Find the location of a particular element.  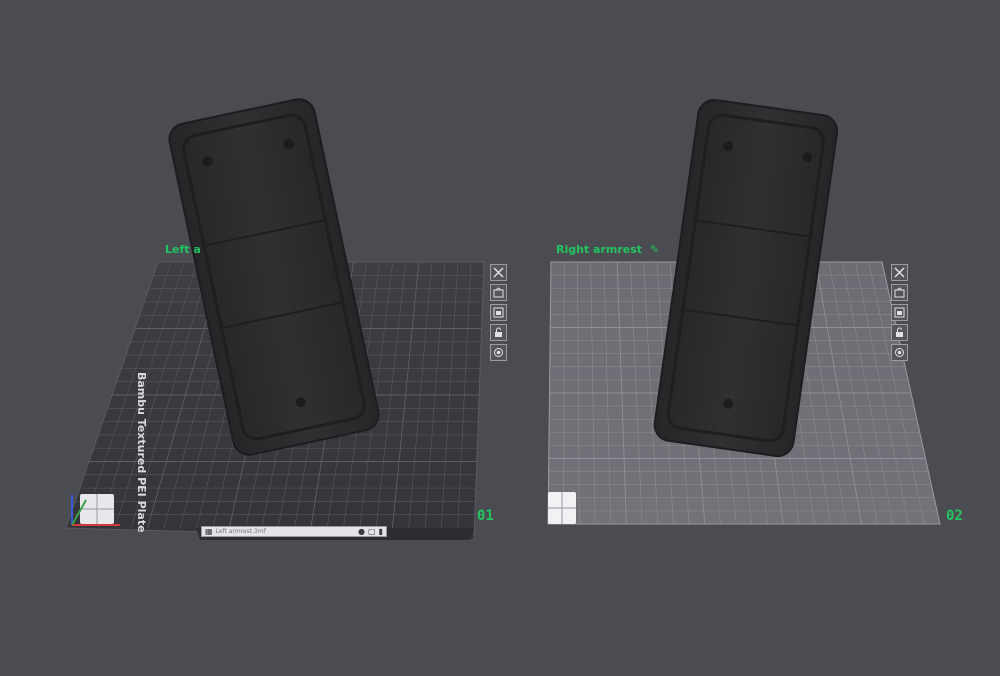

grid-icon: ▦ is located at coordinates (209, 531).